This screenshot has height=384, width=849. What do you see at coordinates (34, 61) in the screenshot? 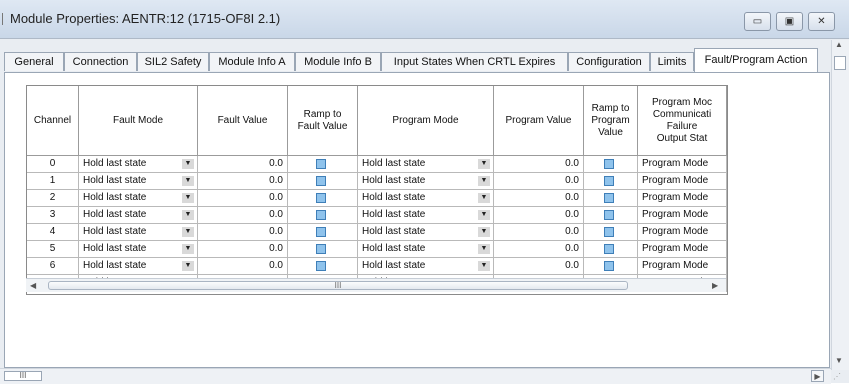
I see `tab-general: General` at bounding box center [34, 61].